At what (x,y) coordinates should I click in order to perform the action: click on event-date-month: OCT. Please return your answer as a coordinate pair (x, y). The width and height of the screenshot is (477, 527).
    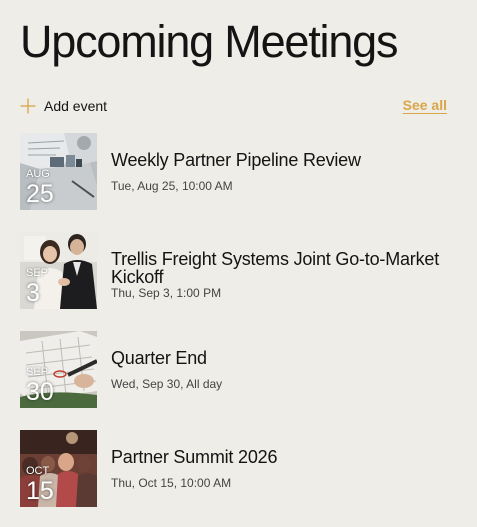
    Looking at the image, I should click on (38, 471).